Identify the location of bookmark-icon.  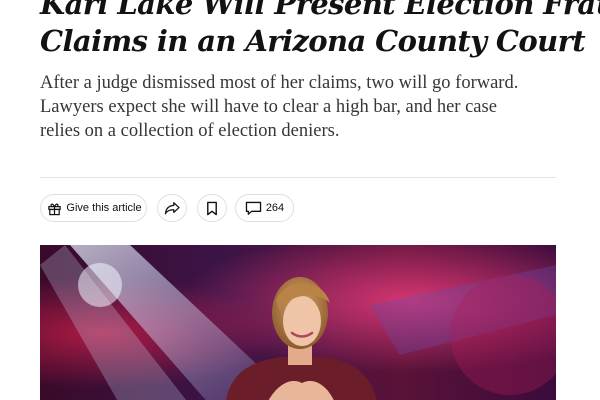
(212, 208).